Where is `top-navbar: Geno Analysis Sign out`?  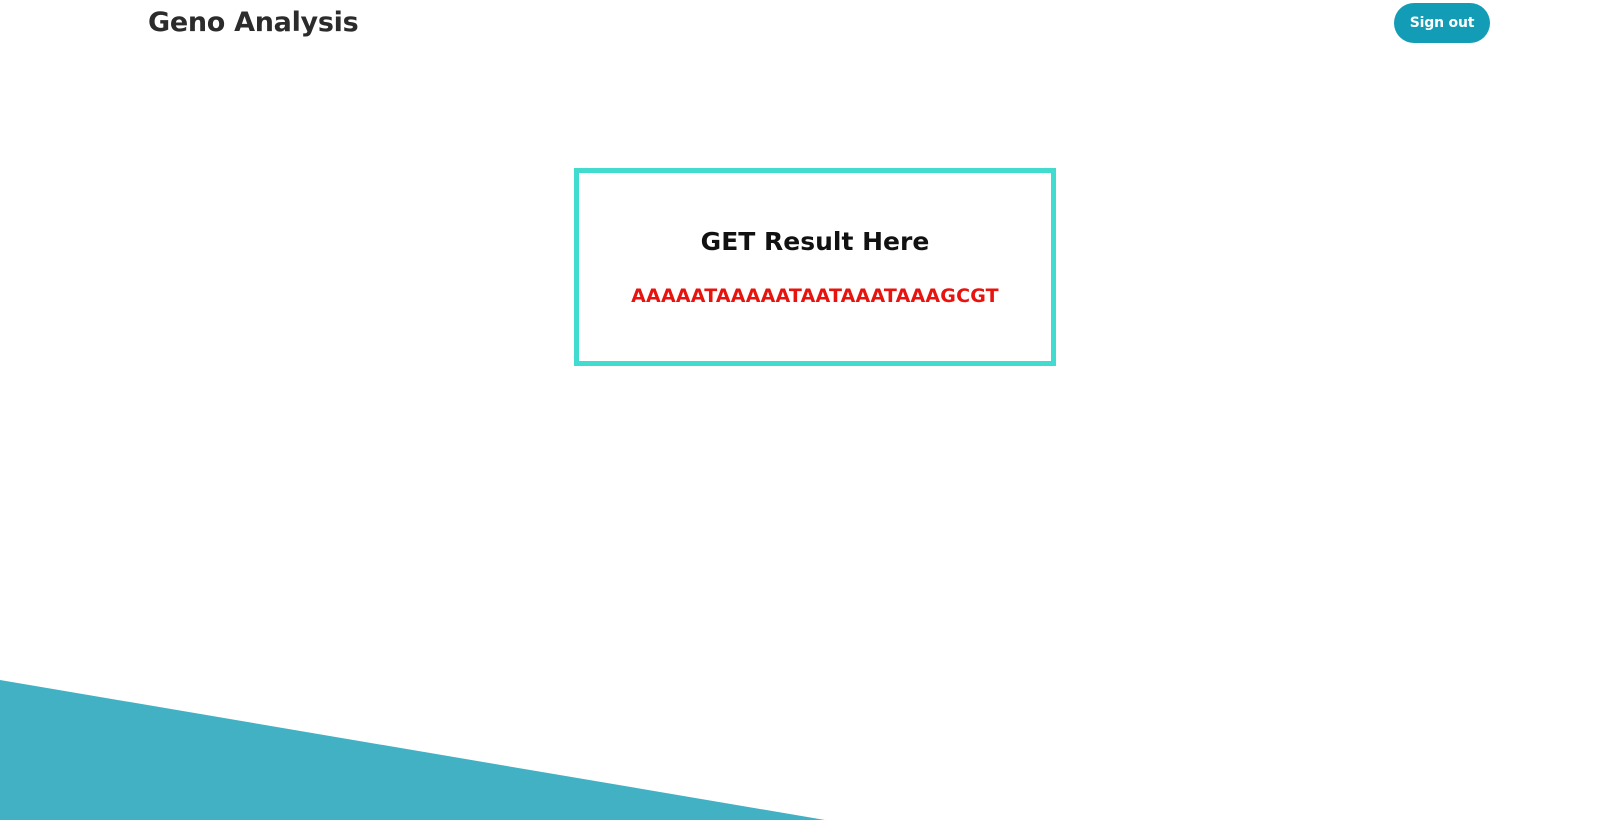
top-navbar: Geno Analysis Sign out is located at coordinates (800, 23).